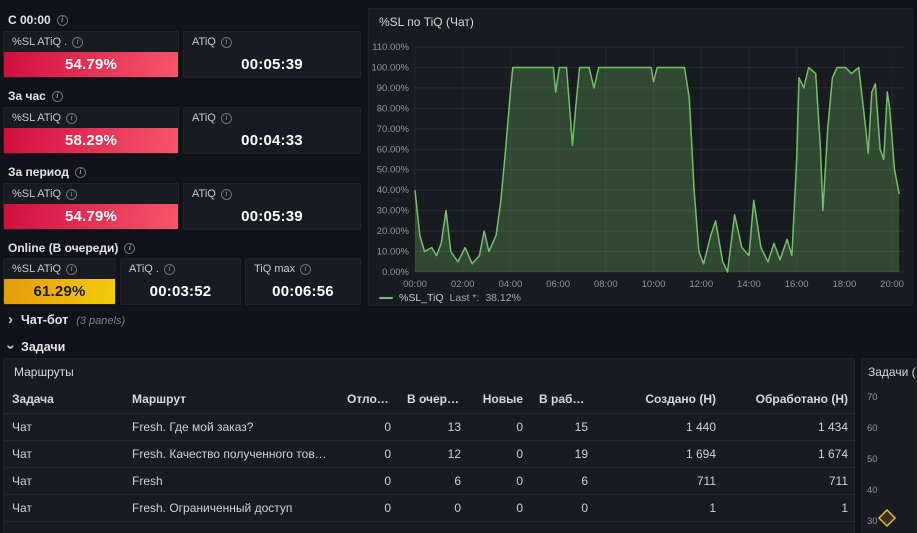 This screenshot has height=533, width=917. Describe the element at coordinates (500, 399) in the screenshot. I see `col-header-new: Новые` at that location.